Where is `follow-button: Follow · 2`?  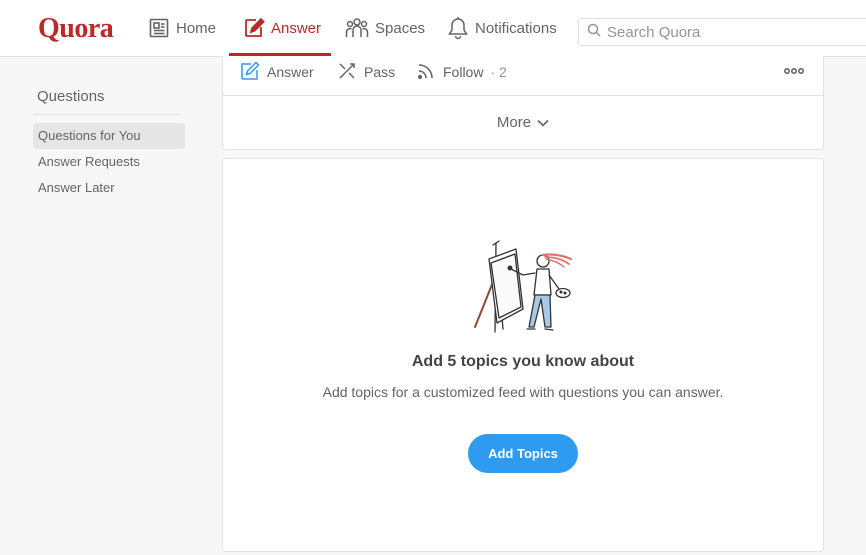
follow-button: Follow · 2 is located at coordinates (461, 72).